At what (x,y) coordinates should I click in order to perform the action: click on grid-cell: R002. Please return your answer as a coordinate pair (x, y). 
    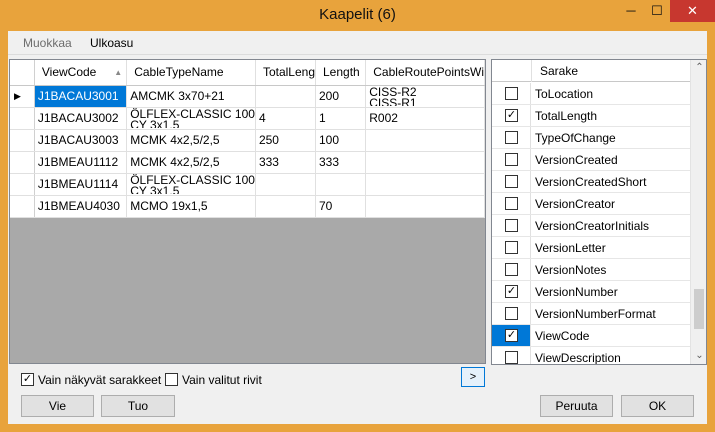
    Looking at the image, I should click on (425, 118).